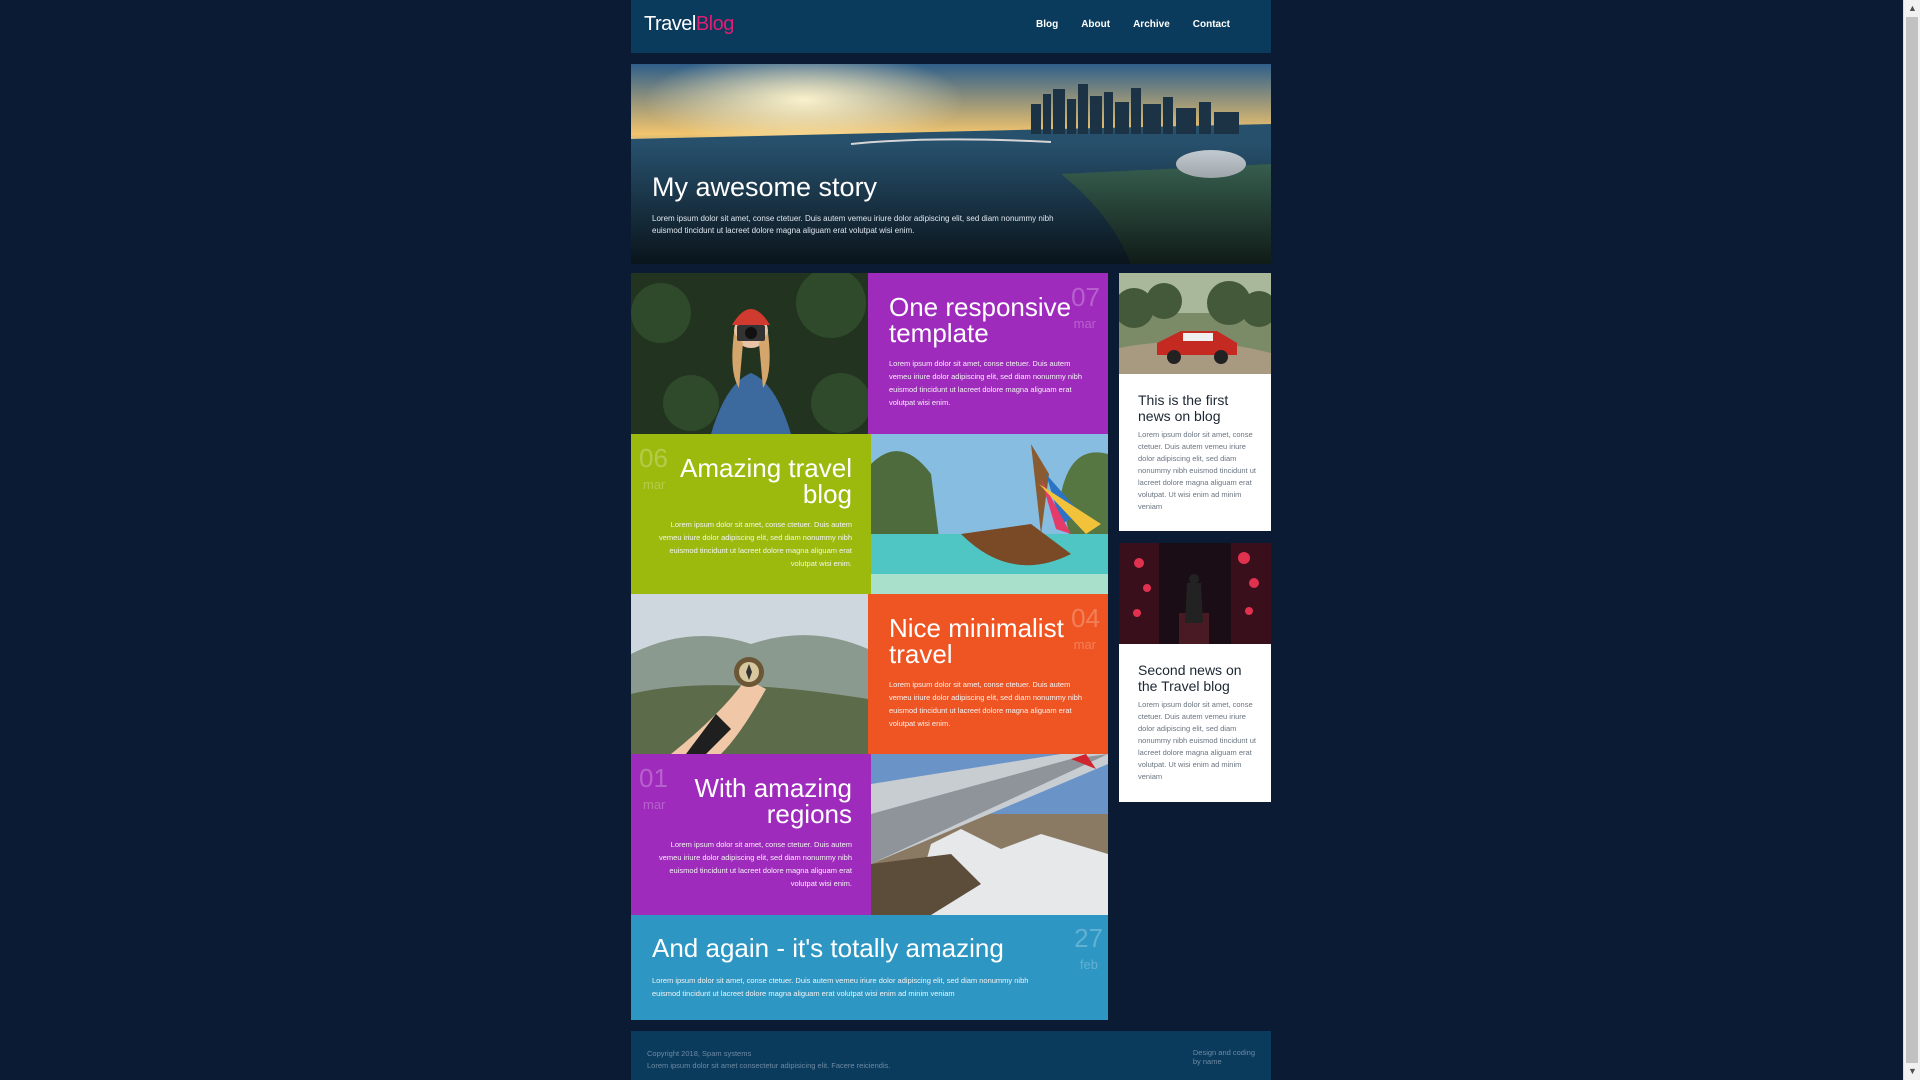 Image resolution: width=1920 pixels, height=1080 pixels. Describe the element at coordinates (1195, 593) in the screenshot. I see `news-card-2-image` at that location.